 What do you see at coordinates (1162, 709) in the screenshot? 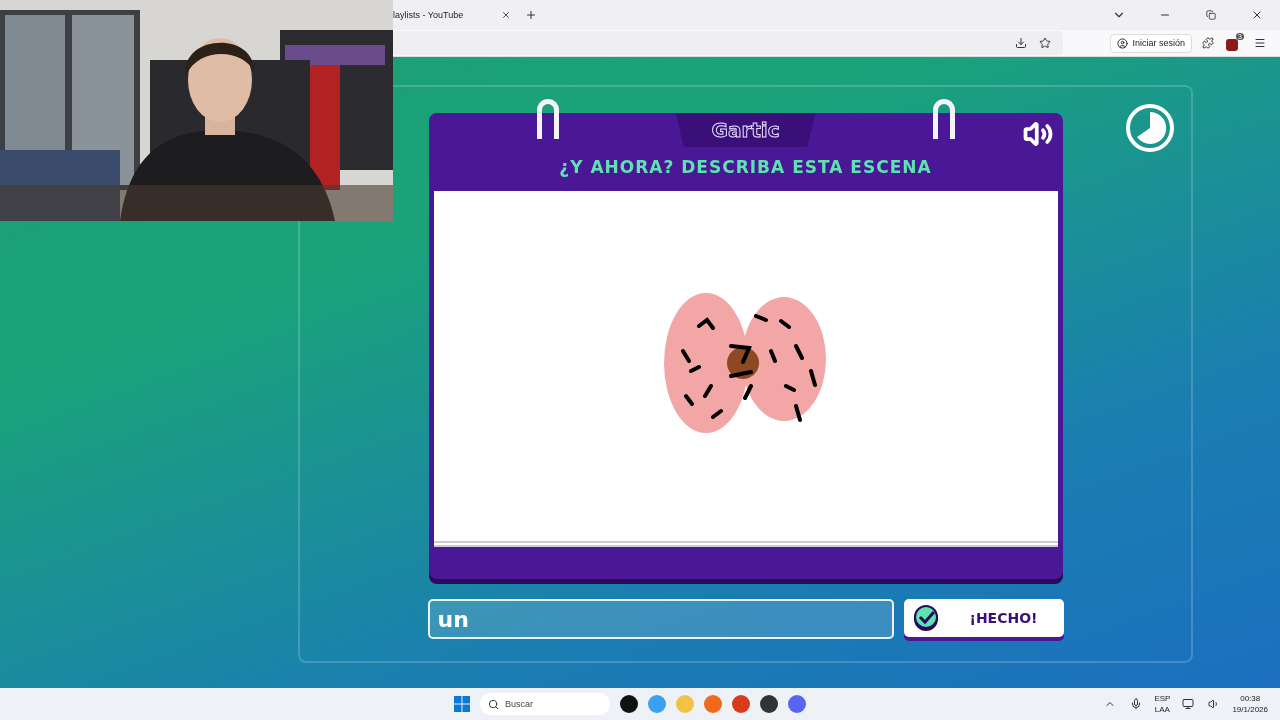
I see `layout-label: LAA` at bounding box center [1162, 709].